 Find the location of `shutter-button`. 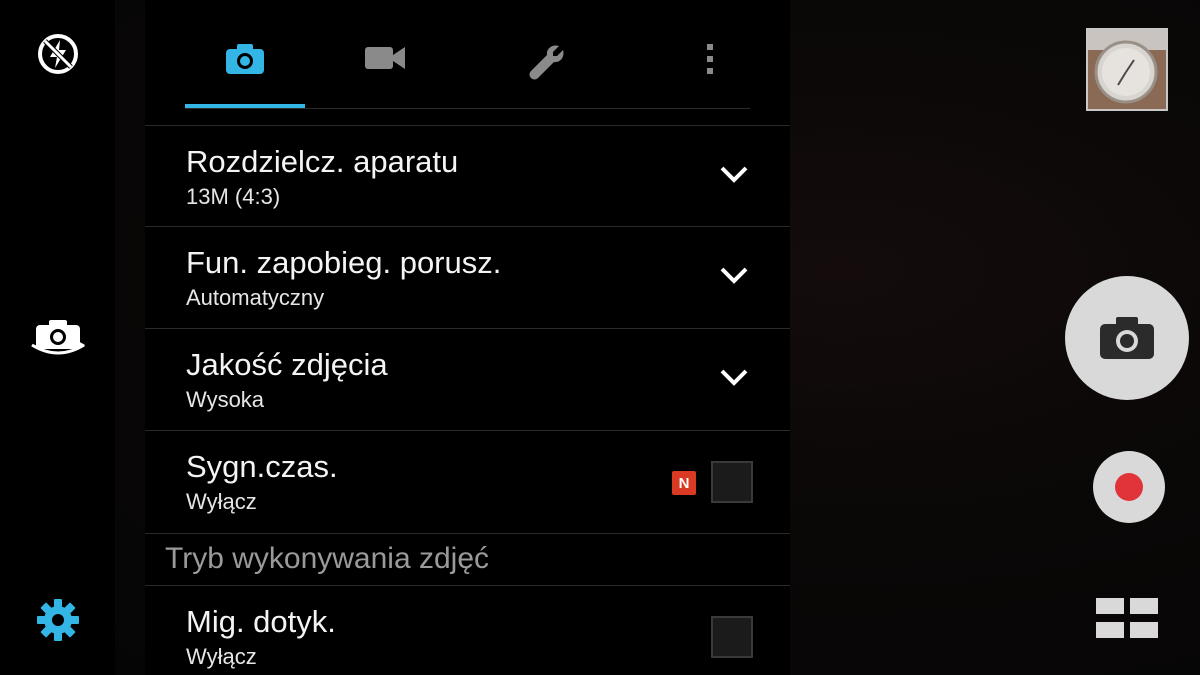

shutter-button is located at coordinates (1127, 338).